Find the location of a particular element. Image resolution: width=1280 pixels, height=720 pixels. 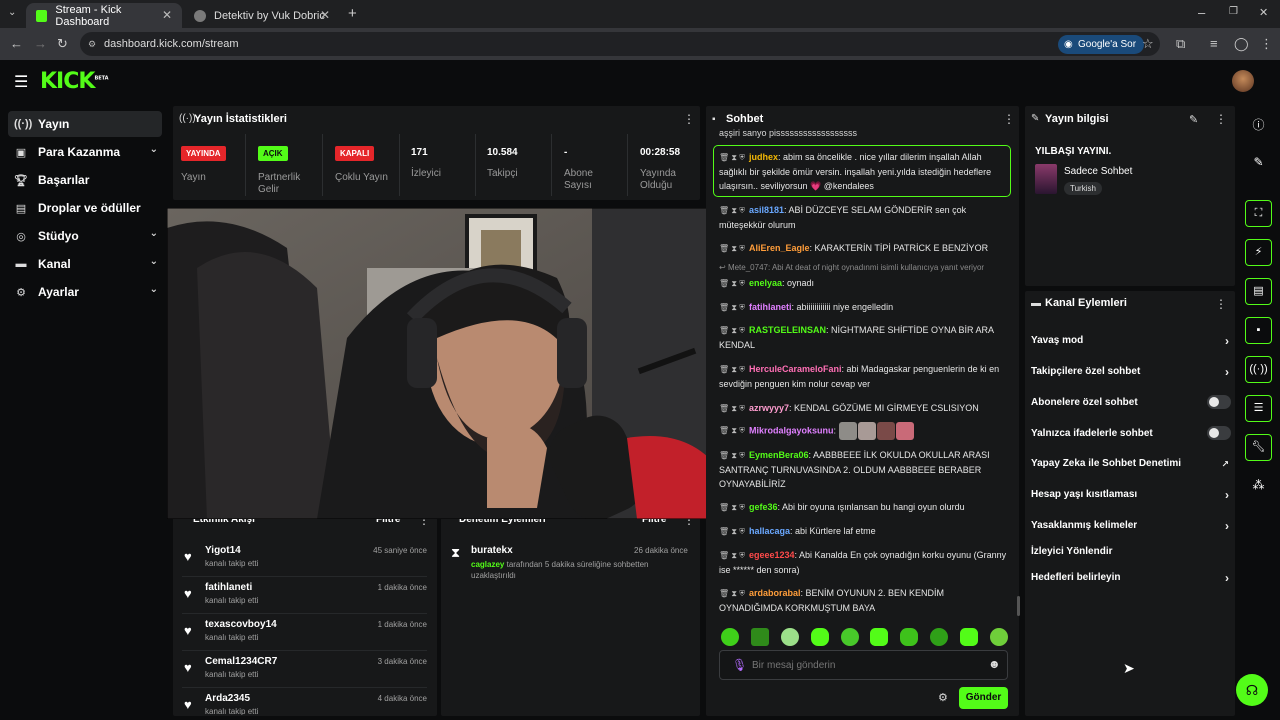

reload-icon: ↻ is located at coordinates (62, 44).